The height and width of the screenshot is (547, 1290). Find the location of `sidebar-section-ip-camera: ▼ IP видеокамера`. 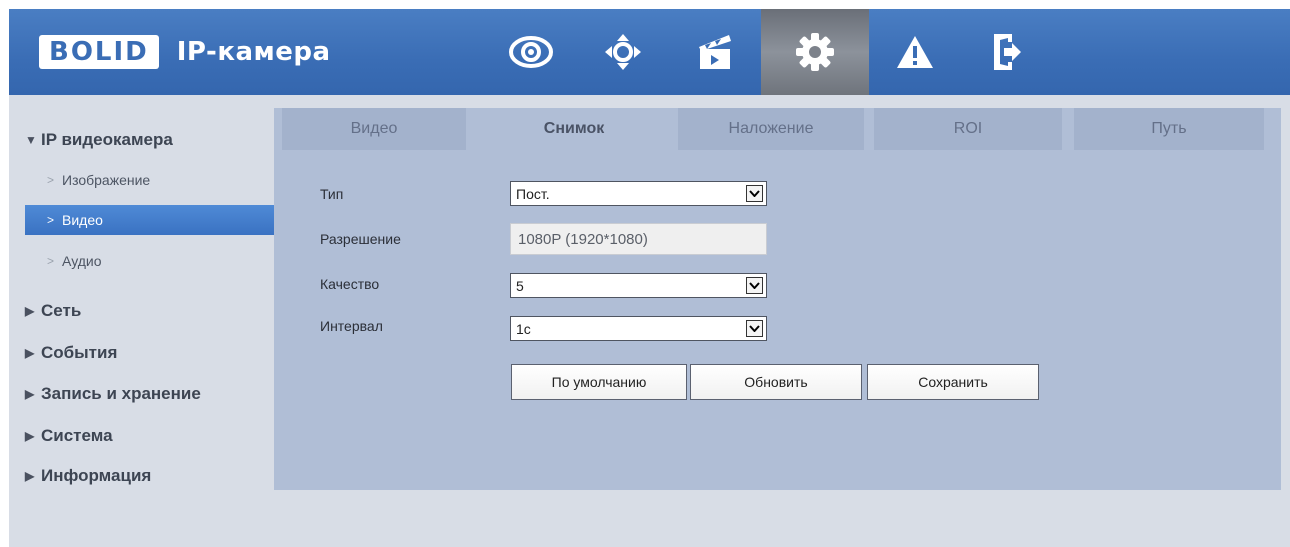

sidebar-section-ip-camera: ▼ IP видеокамера is located at coordinates (99, 140).